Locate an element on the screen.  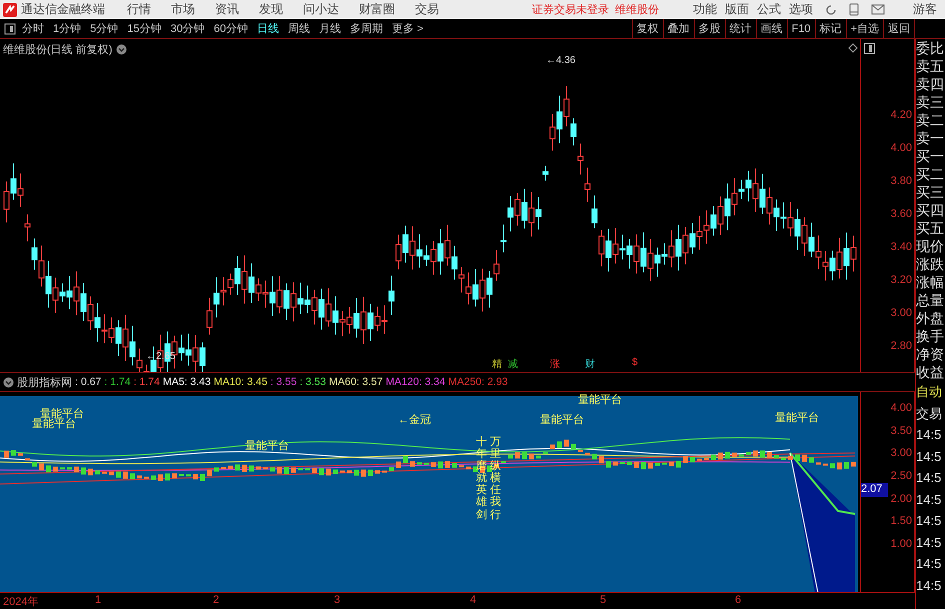
axis-label: 4.20 is located at coordinates (901, 115).